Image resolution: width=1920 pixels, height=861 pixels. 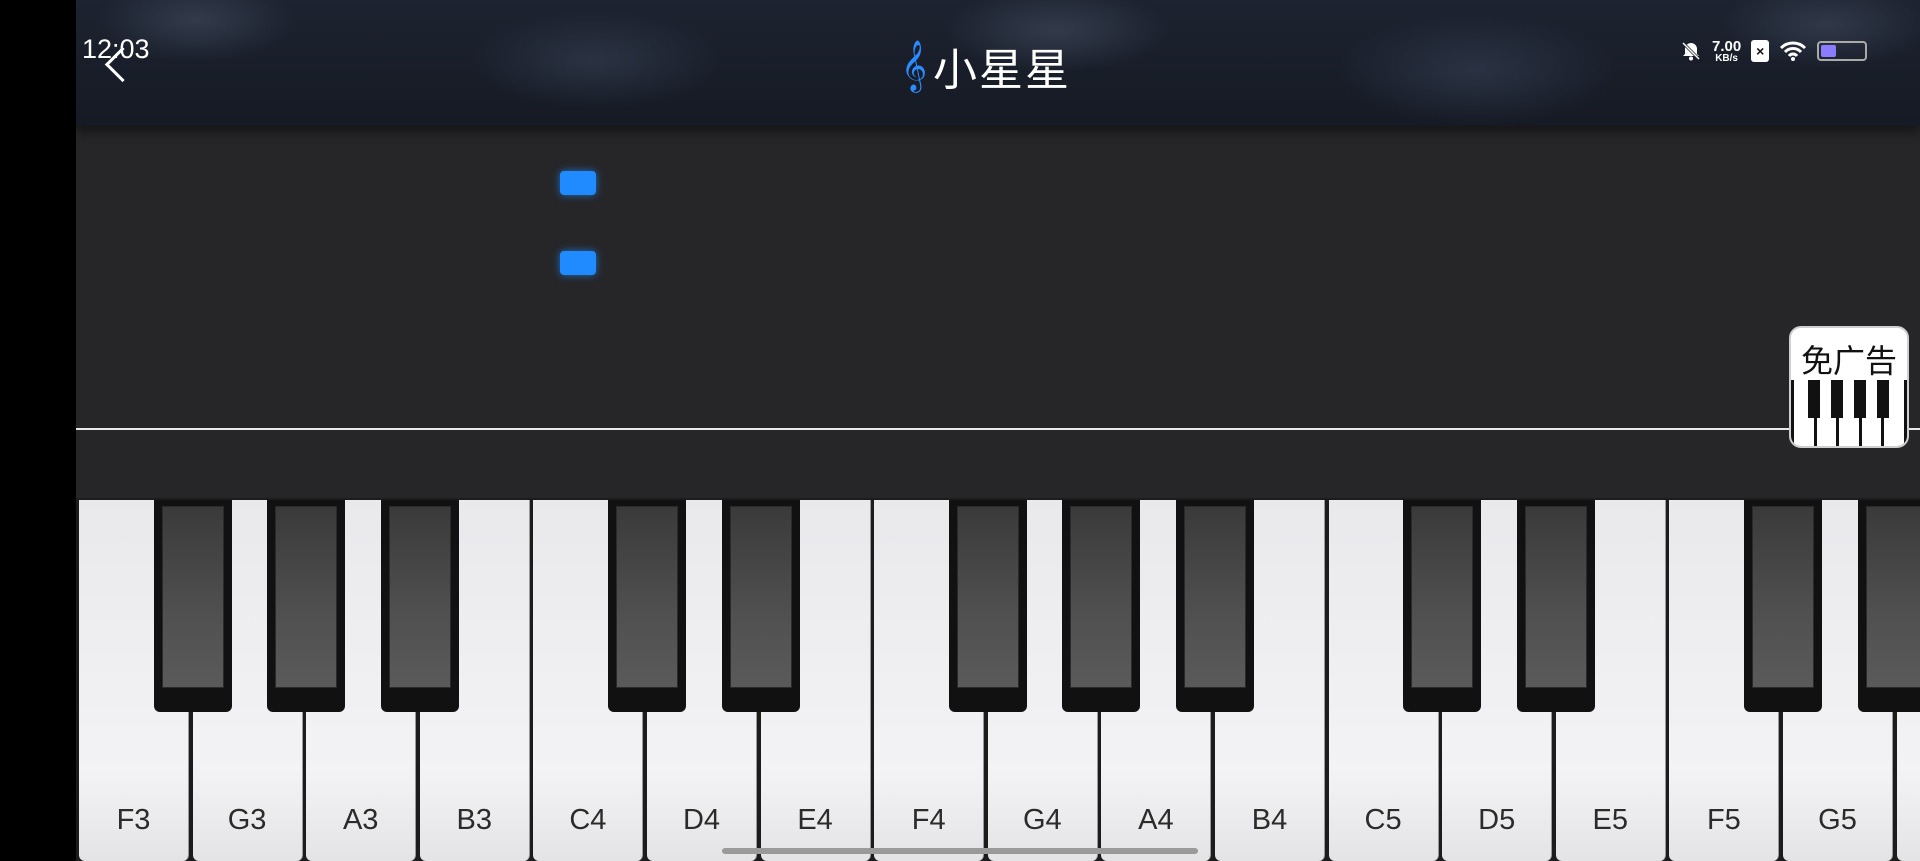 I want to click on key-label: D4, so click(x=701, y=820).